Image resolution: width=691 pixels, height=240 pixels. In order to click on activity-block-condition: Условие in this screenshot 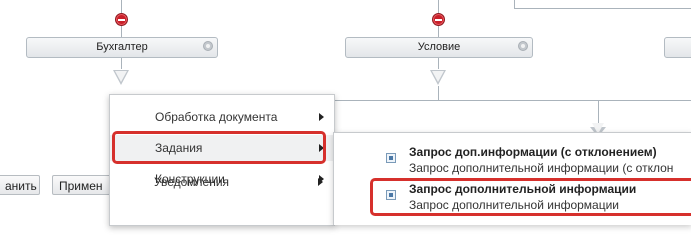, I will do `click(439, 47)`.